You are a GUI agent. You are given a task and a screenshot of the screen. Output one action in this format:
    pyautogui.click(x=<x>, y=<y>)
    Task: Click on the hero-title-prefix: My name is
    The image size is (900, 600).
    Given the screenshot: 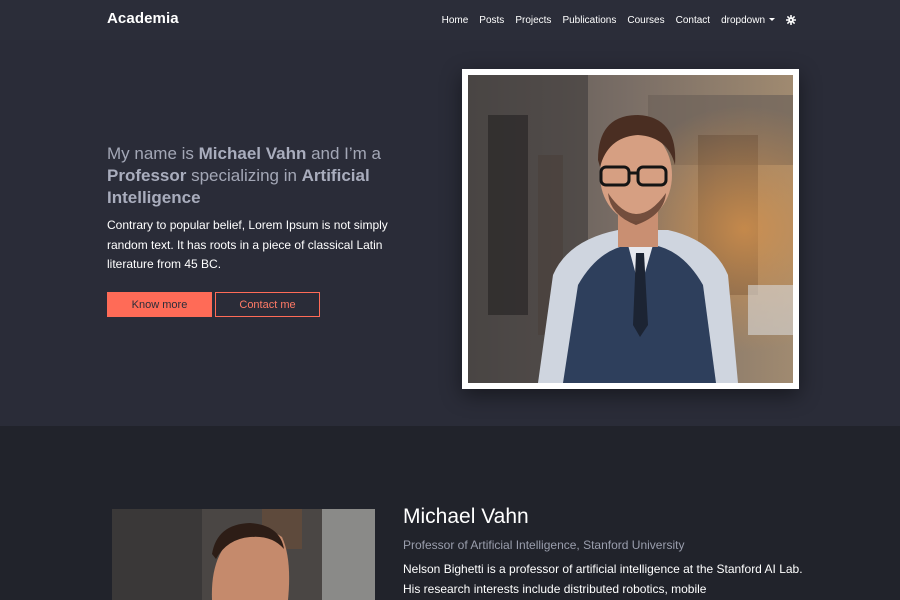 What is the action you would take?
    pyautogui.click(x=153, y=153)
    